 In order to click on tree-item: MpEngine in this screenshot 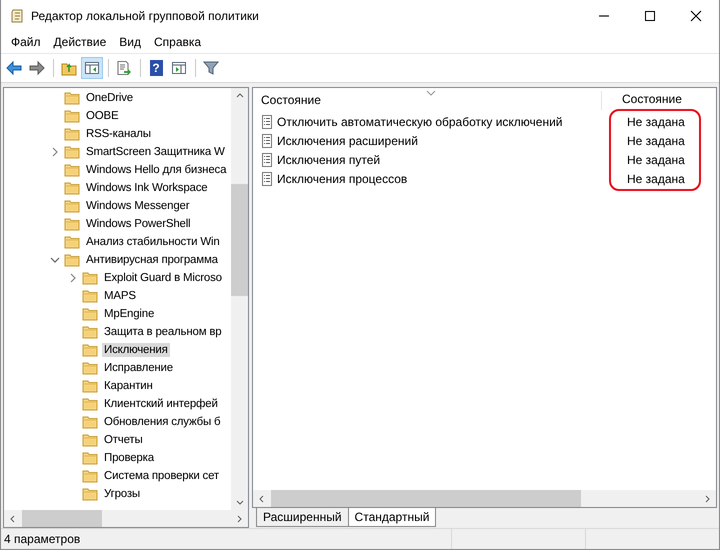, I will do `click(129, 314)`.